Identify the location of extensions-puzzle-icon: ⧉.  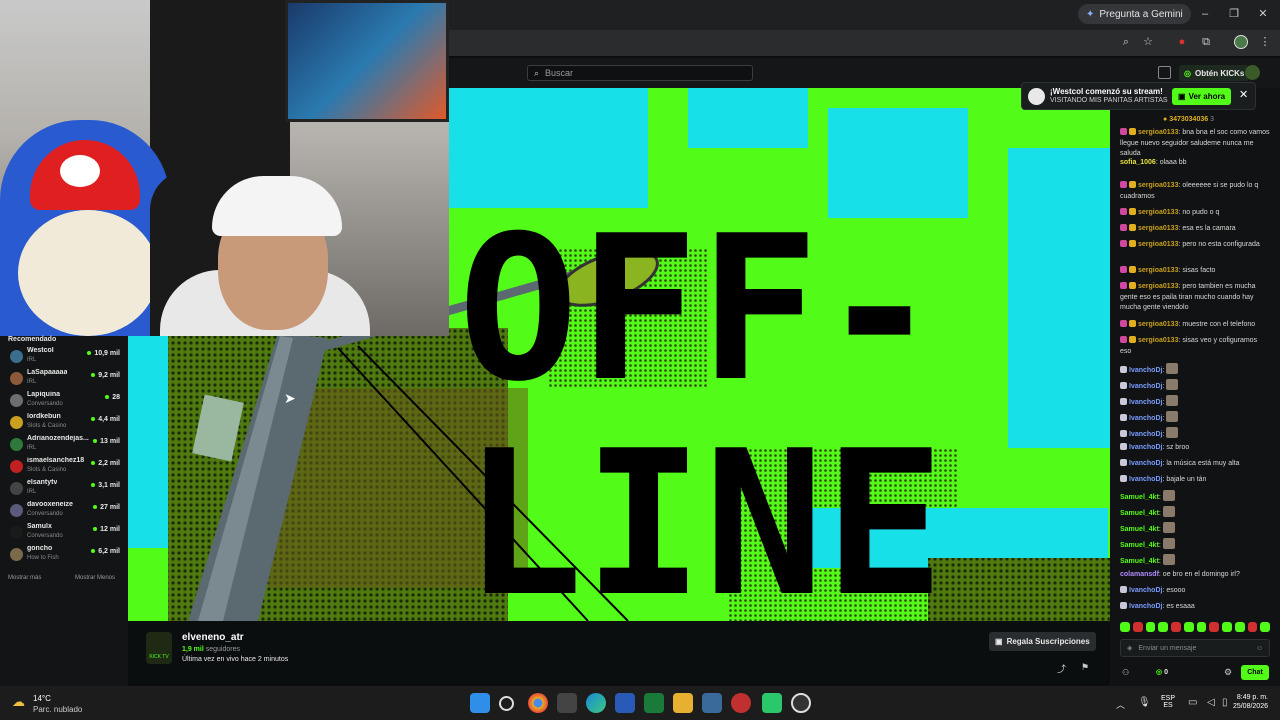
(1206, 42).